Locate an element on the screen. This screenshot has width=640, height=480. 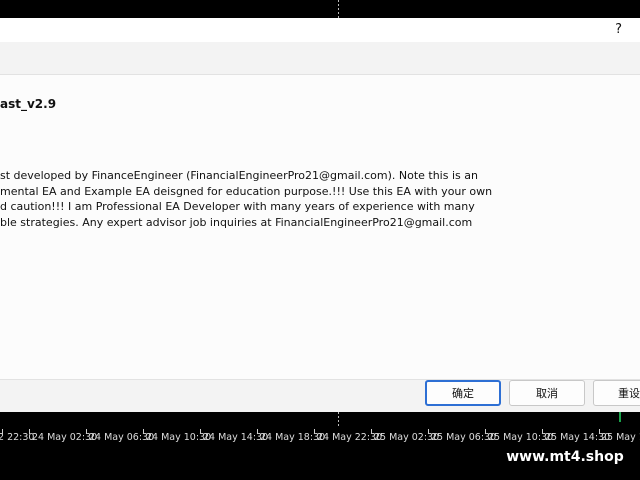
axis-label: 25 May 18:30 is located at coordinates (620, 437).